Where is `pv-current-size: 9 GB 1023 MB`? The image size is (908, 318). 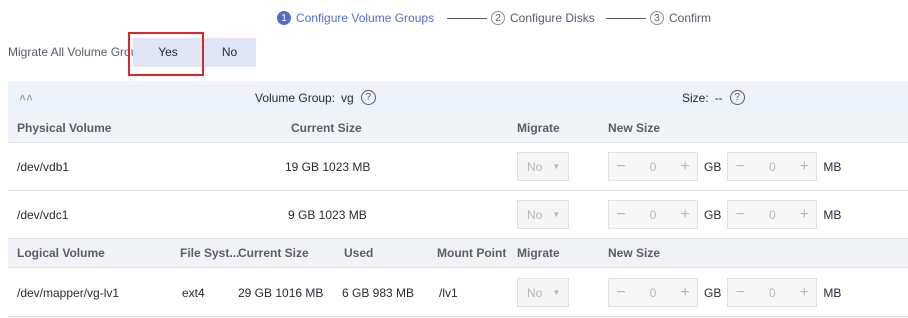
pv-current-size: 9 GB 1023 MB is located at coordinates (327, 214).